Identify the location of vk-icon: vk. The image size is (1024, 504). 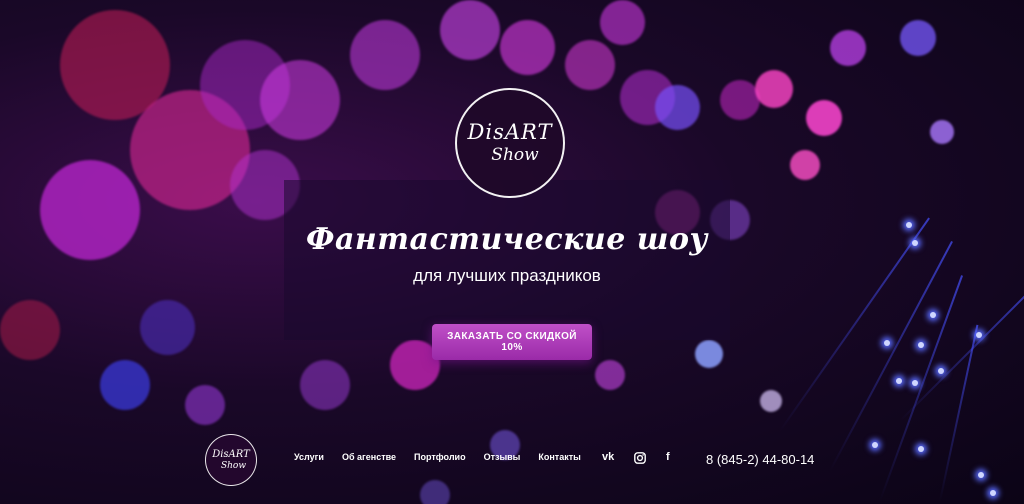
(608, 457).